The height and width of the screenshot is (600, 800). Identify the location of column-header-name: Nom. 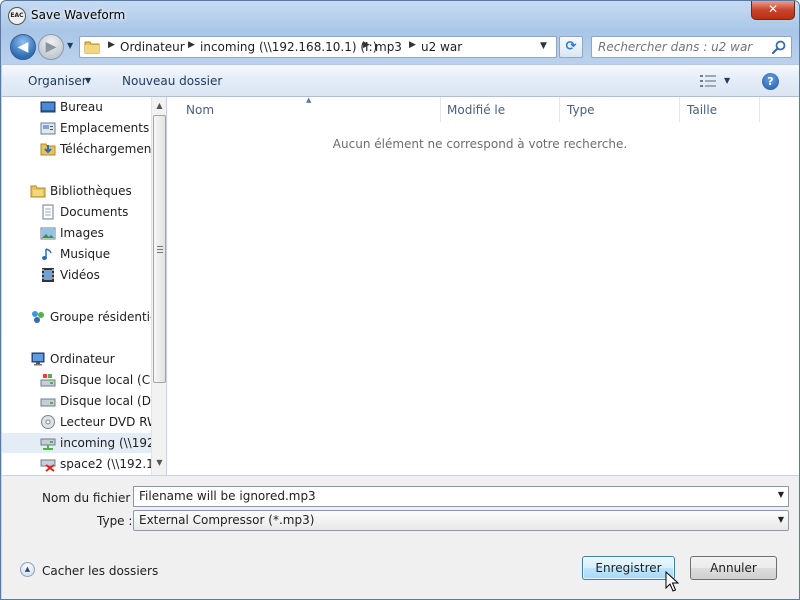
(310, 109).